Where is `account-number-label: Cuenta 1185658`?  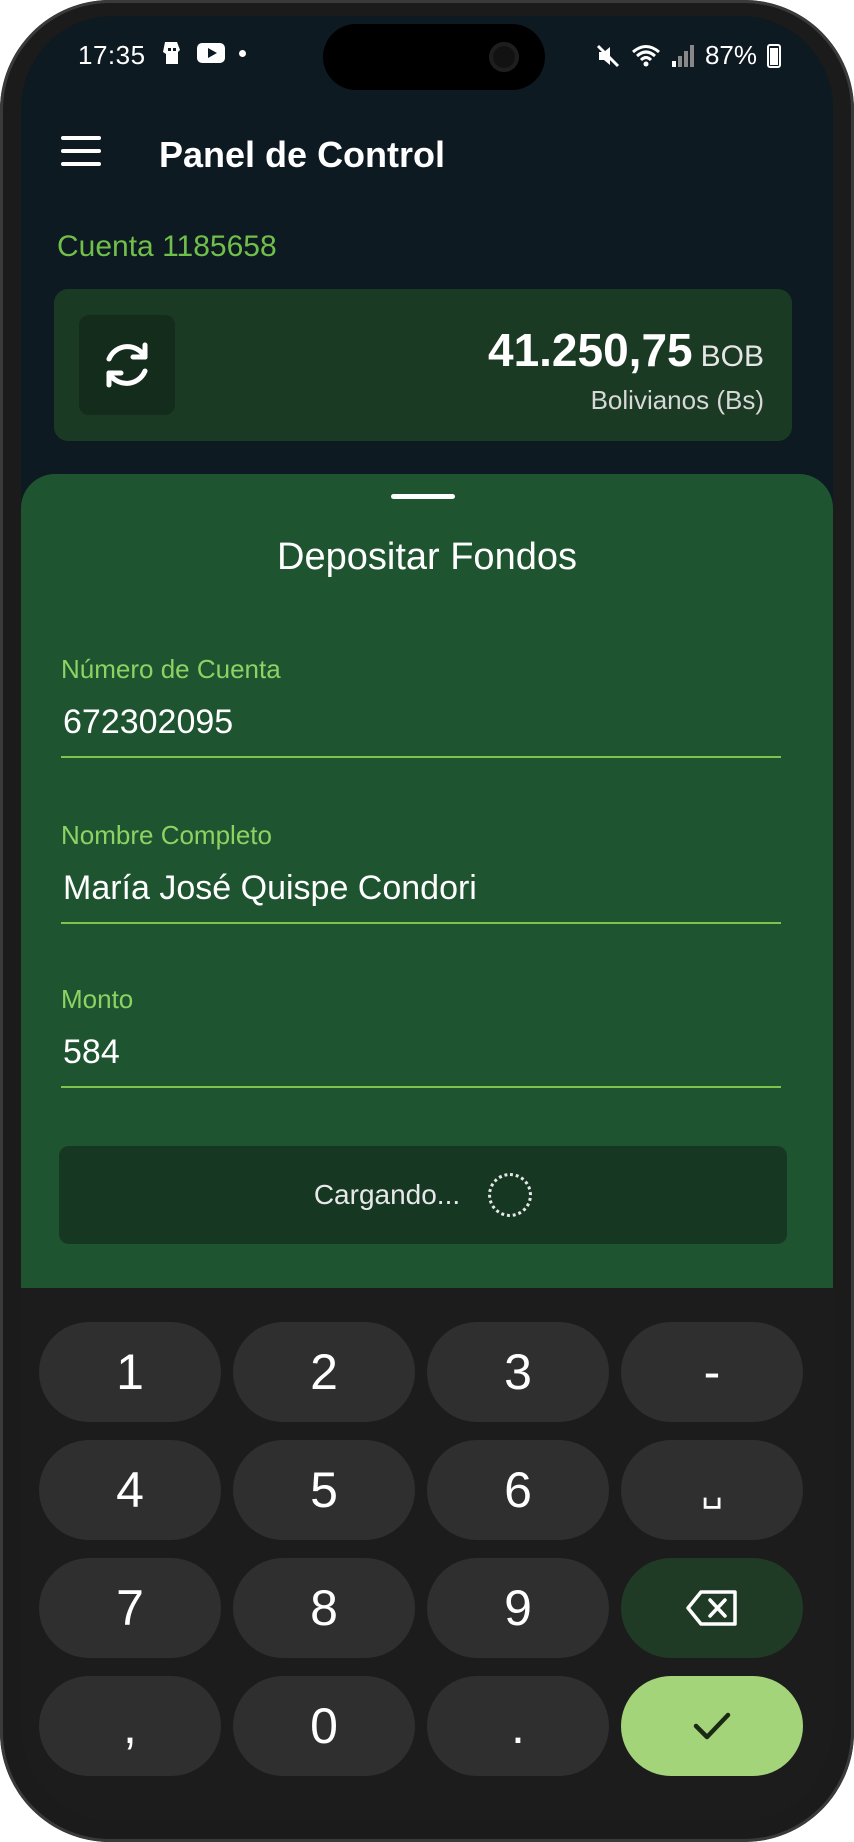 account-number-label: Cuenta 1185658 is located at coordinates (167, 246).